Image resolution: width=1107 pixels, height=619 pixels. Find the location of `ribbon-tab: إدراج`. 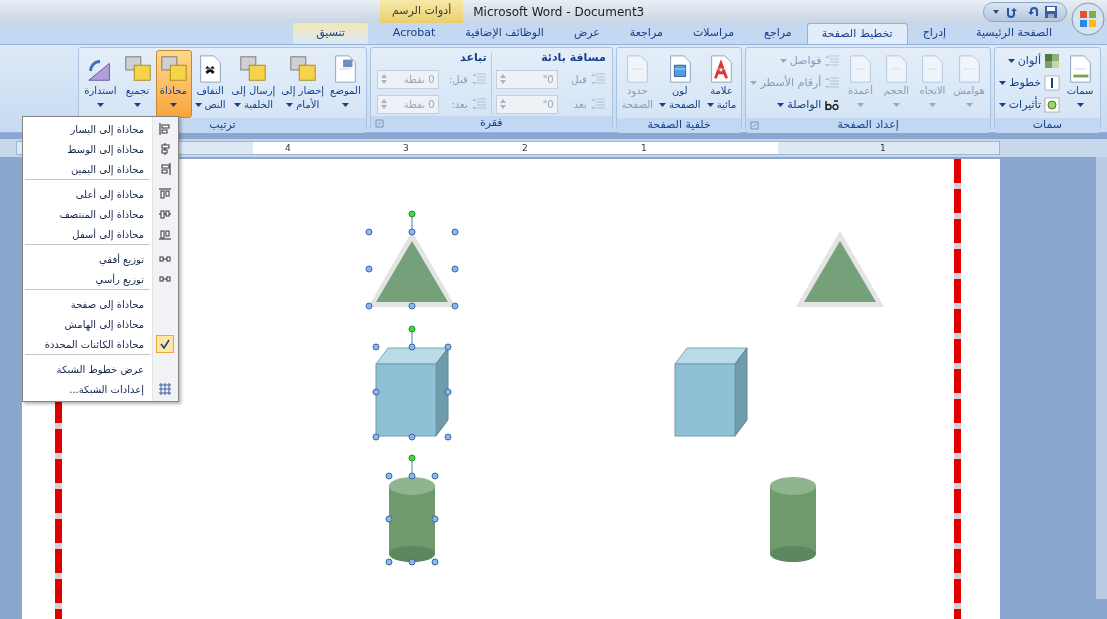

ribbon-tab: إدراج is located at coordinates (934, 33).